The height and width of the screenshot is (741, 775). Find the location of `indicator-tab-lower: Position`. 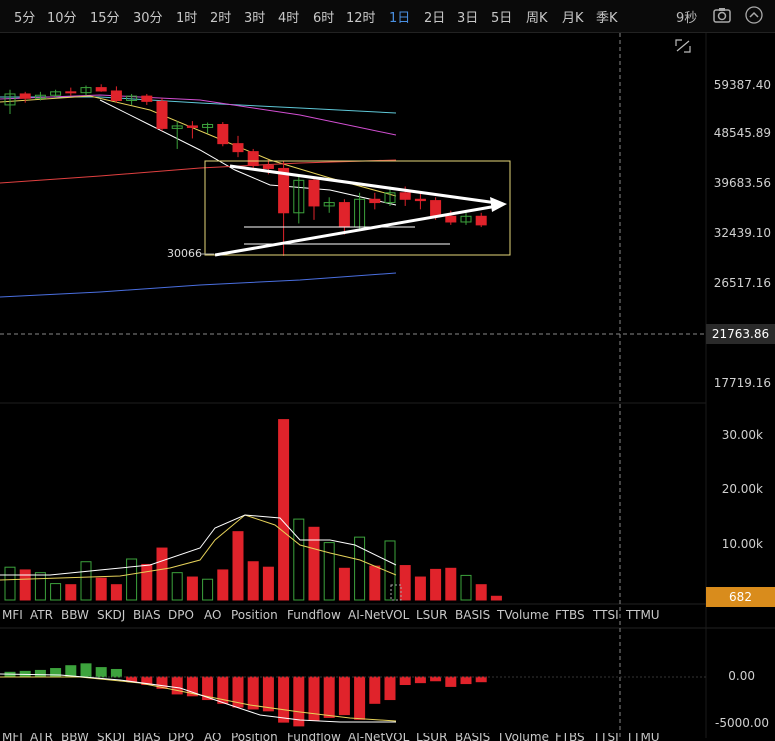

indicator-tab-lower: Position is located at coordinates (254, 737).